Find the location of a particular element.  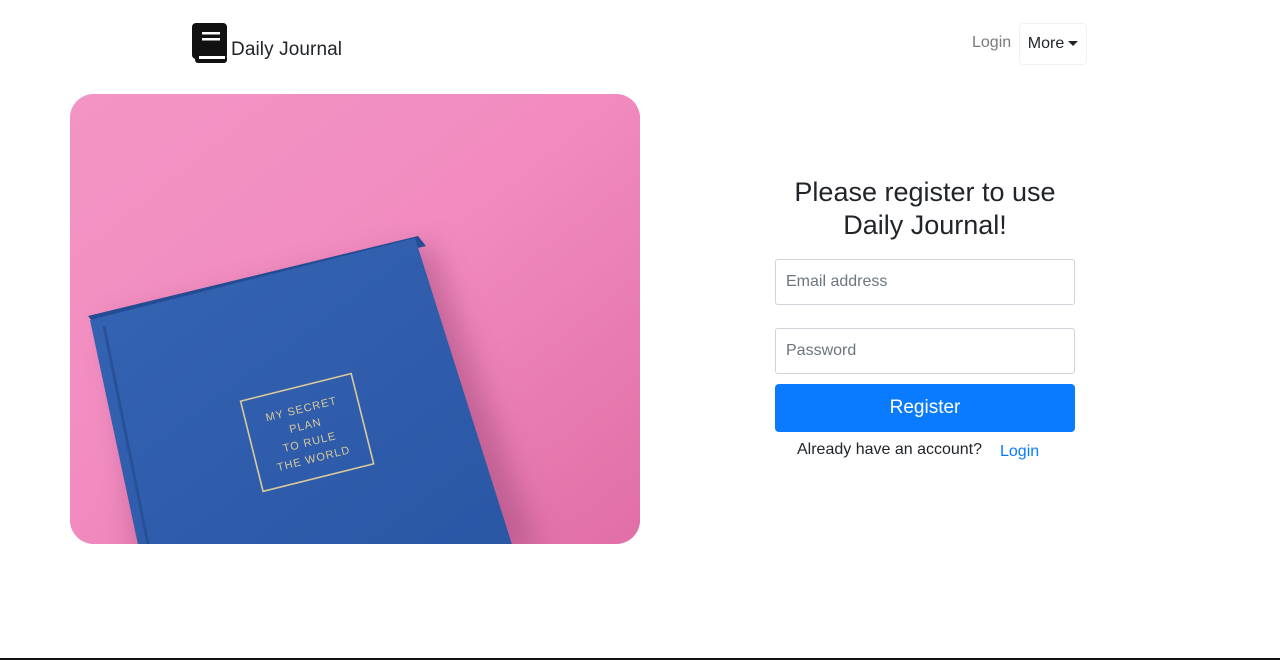

more-dropdown-button: More is located at coordinates (1053, 44).